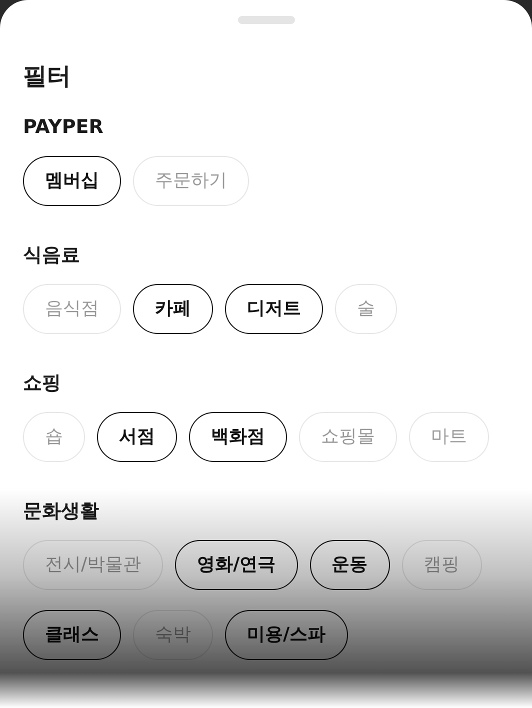 The image size is (532, 708). Describe the element at coordinates (449, 437) in the screenshot. I see `filter-chip: 마트` at that location.